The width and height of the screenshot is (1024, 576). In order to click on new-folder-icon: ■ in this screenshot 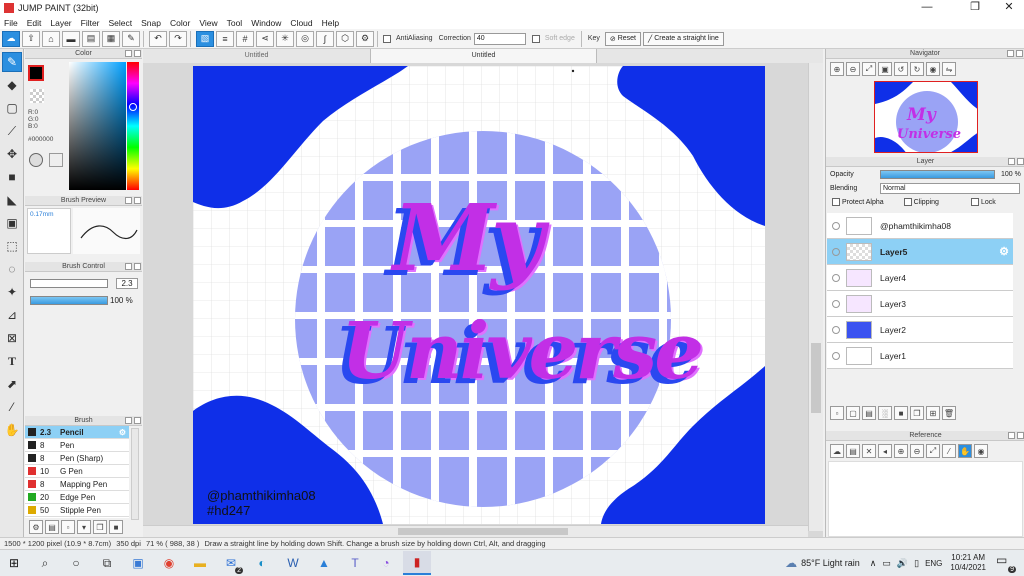, I will do `click(901, 413)`.